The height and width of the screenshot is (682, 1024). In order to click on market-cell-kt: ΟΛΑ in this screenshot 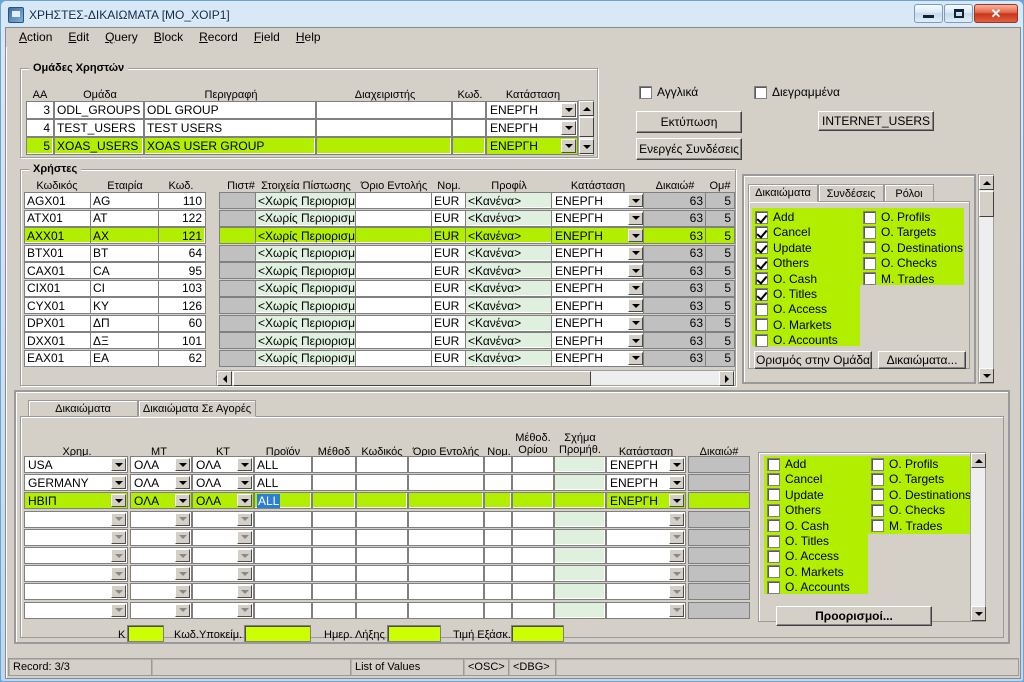, I will do `click(223, 501)`.